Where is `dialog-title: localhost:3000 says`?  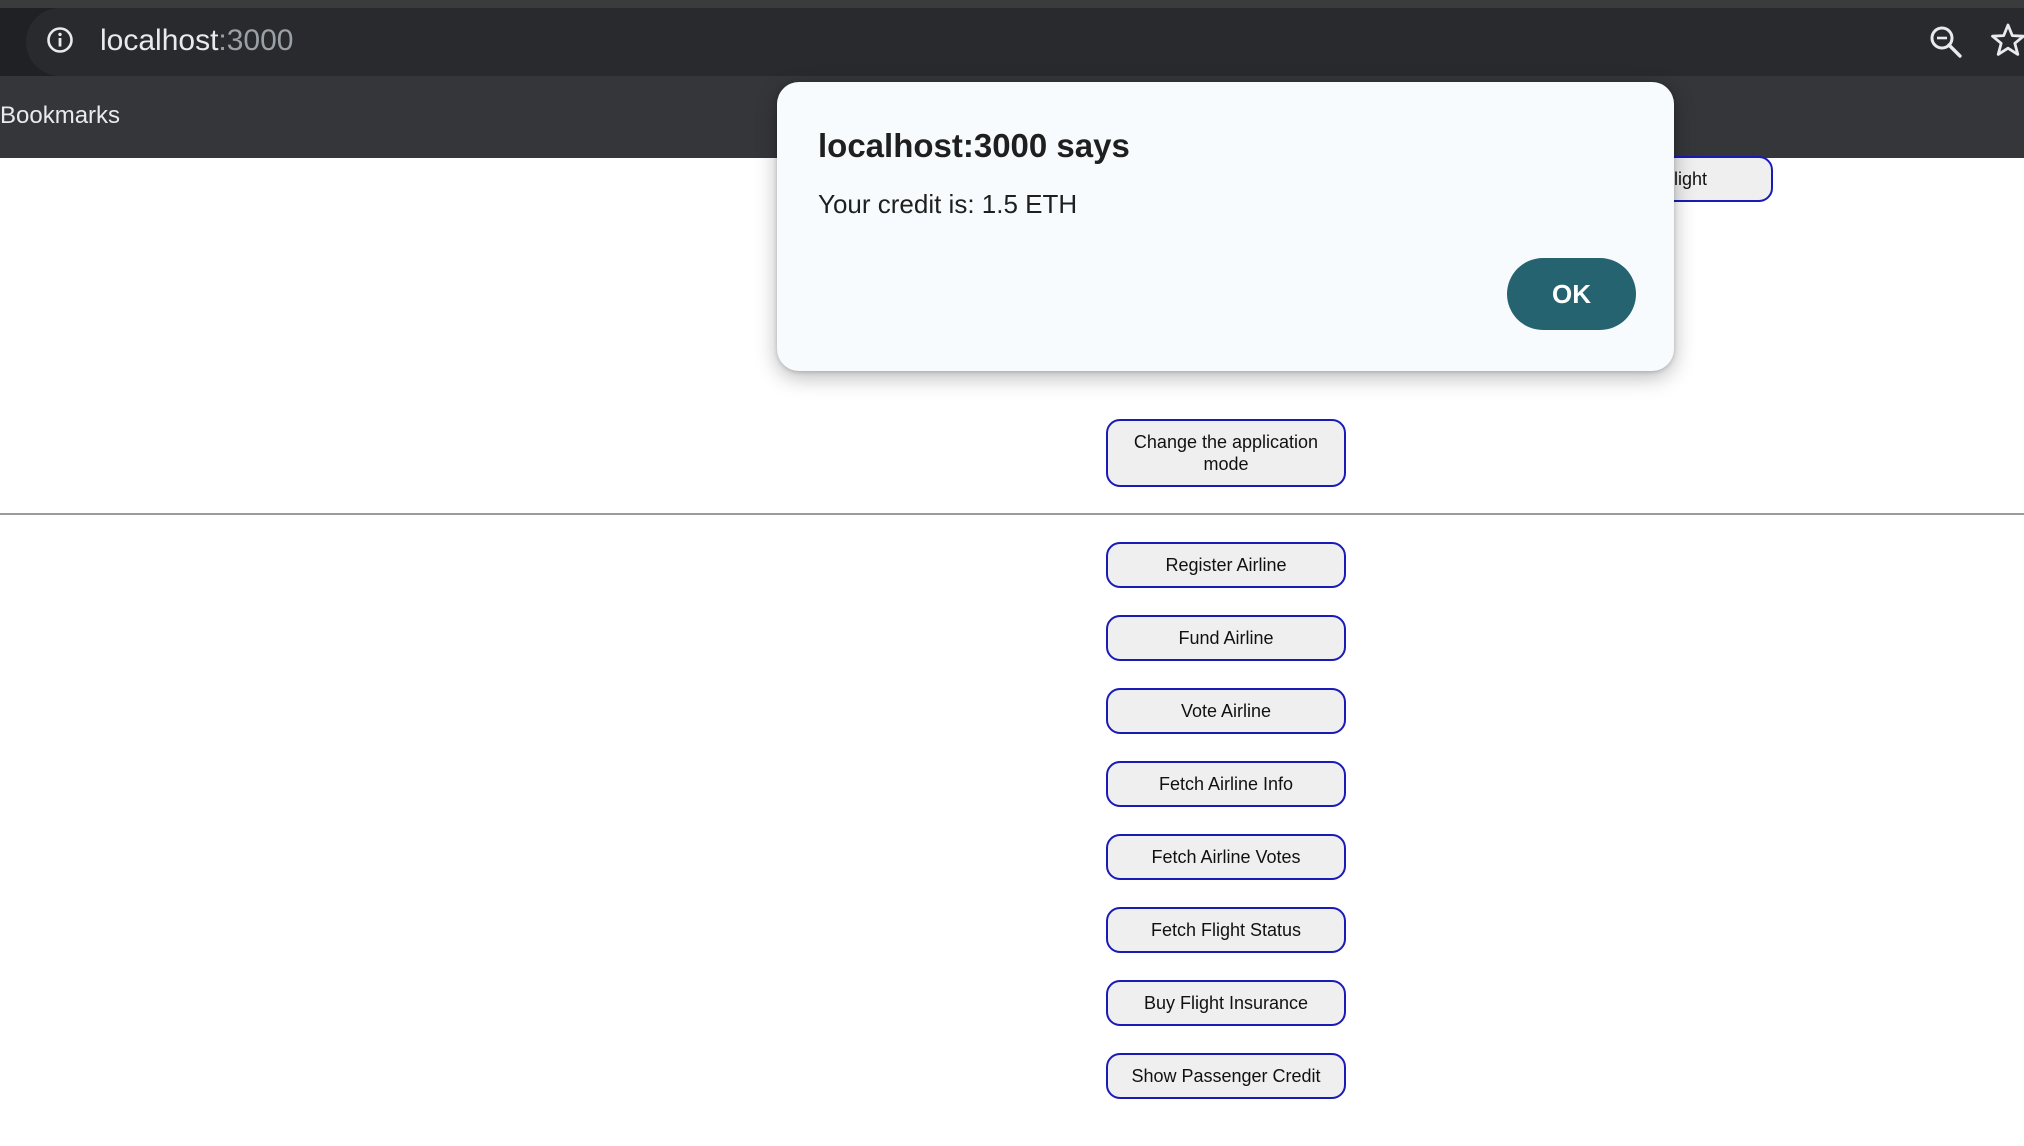
dialog-title: localhost:3000 says is located at coordinates (974, 145).